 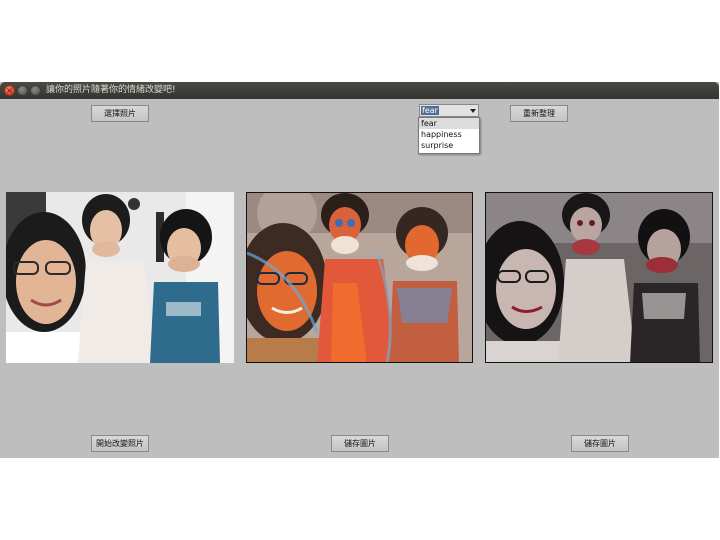 I want to click on dropdown-option-fear: fear, so click(x=449, y=123).